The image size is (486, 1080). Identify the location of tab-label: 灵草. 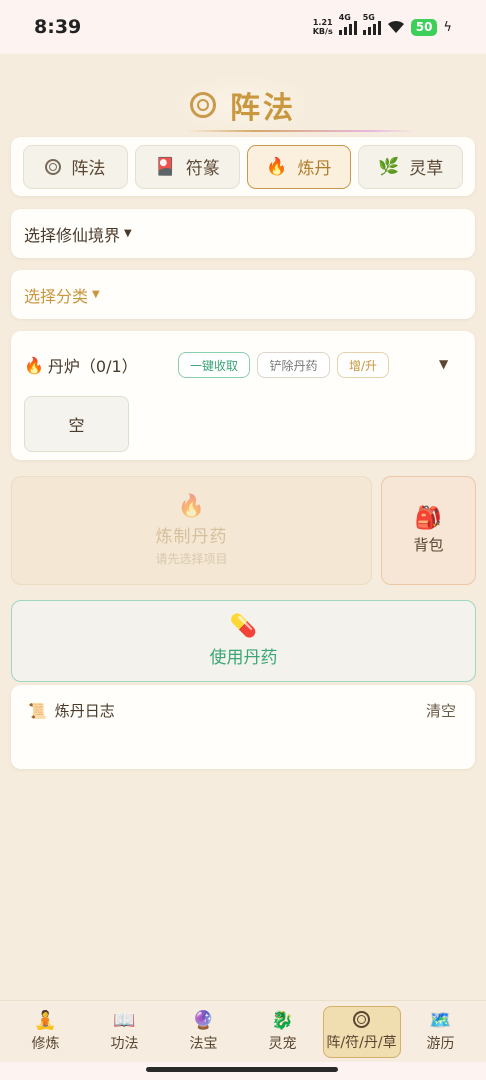
(426, 169).